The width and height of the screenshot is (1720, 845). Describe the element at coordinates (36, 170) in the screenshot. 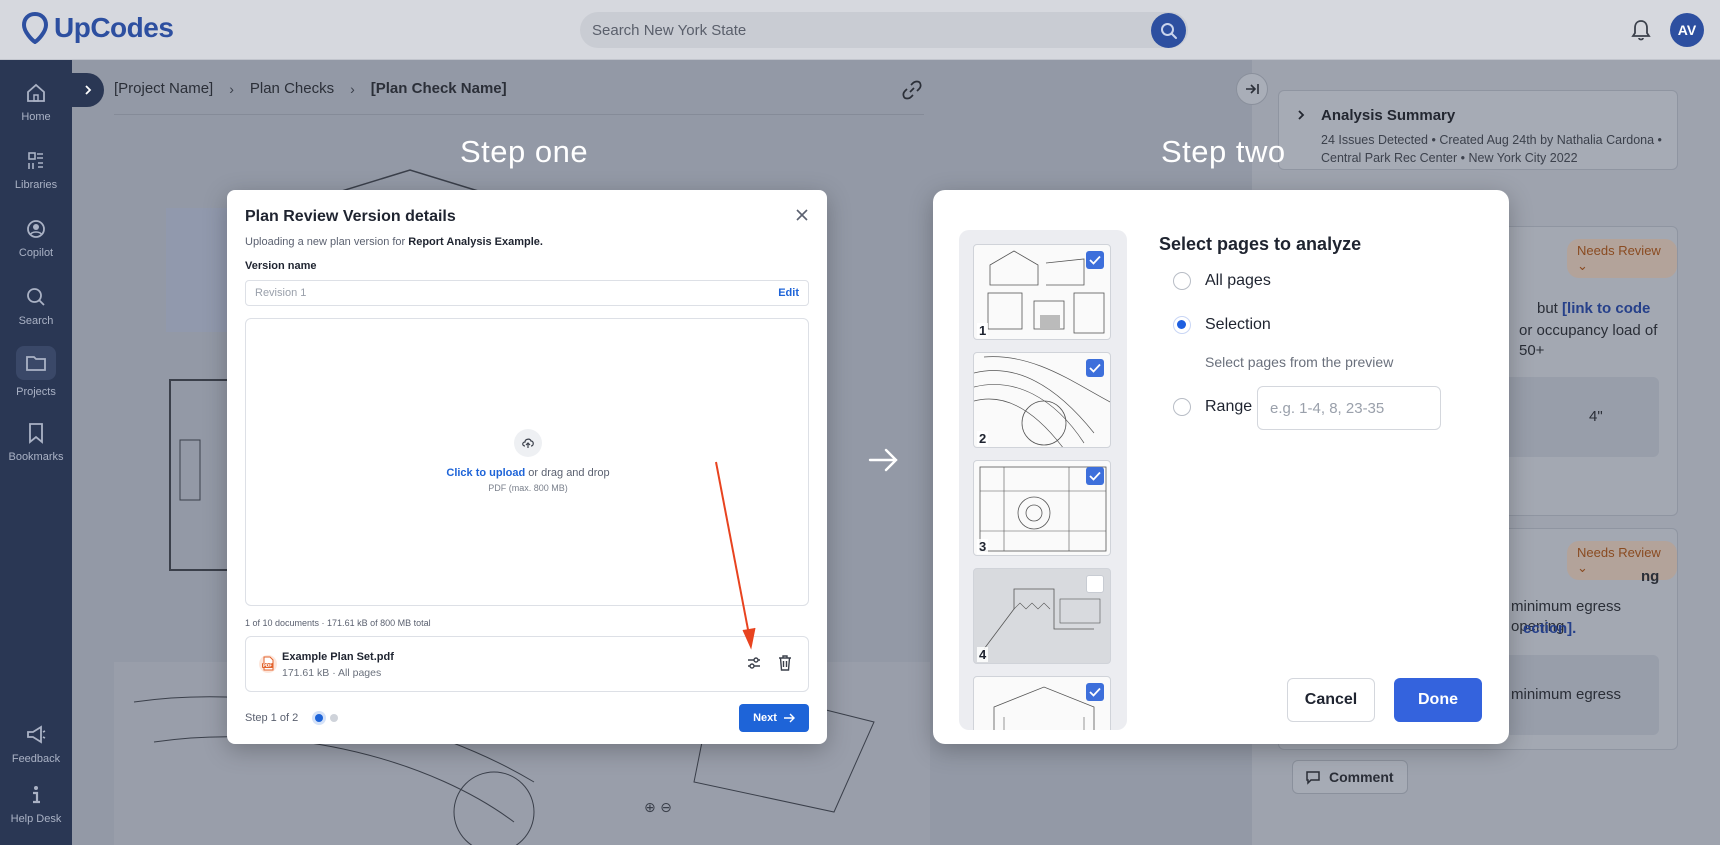

I see `sidebar-item-libraries: Libraries` at that location.